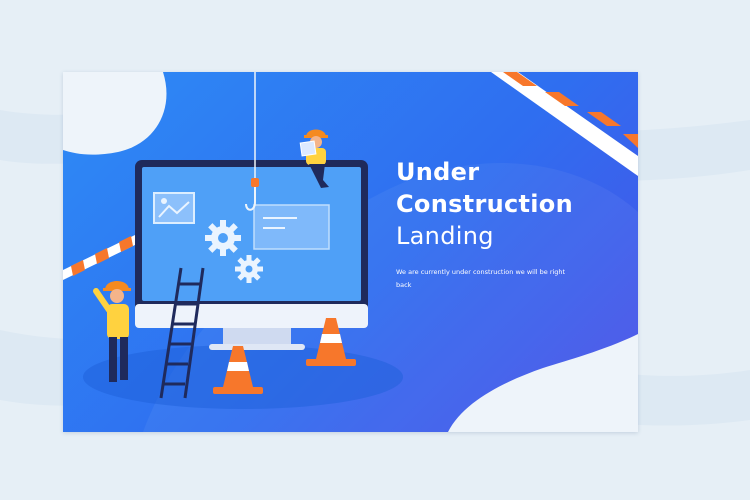  What do you see at coordinates (484, 204) in the screenshot?
I see `title-construction: Construction` at bounding box center [484, 204].